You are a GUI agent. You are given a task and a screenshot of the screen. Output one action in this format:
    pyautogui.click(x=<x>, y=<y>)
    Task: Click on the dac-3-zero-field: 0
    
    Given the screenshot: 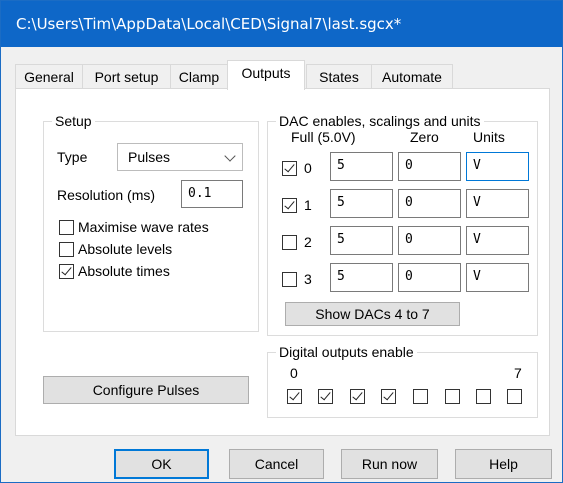 What is the action you would take?
    pyautogui.click(x=429, y=277)
    